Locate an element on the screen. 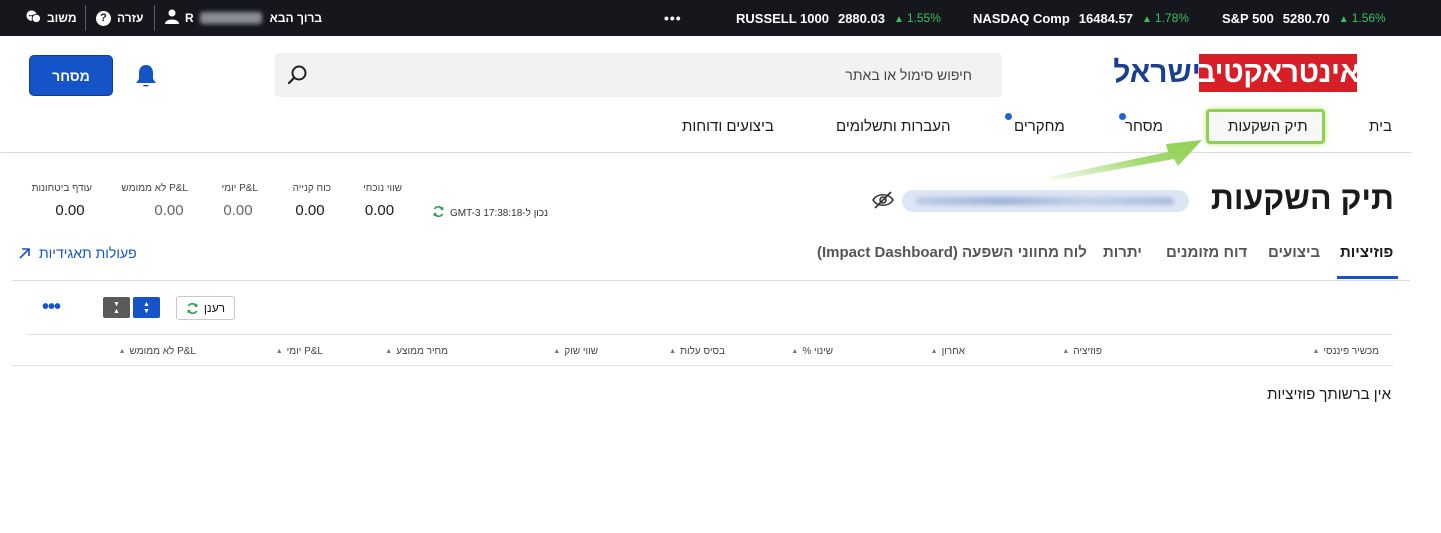 The width and height of the screenshot is (1441, 533). stat-label: עודף ביטחונות is located at coordinates (61, 188).